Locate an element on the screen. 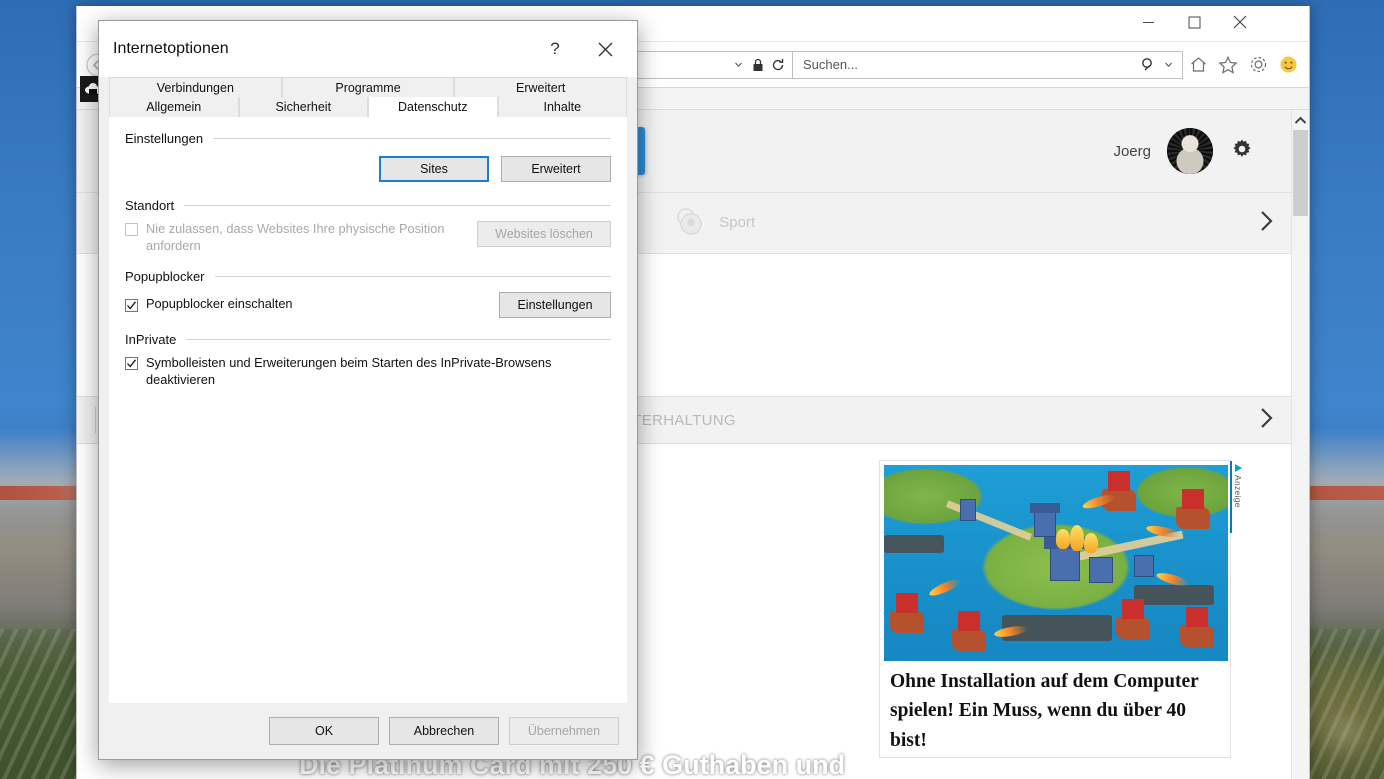 The width and height of the screenshot is (1384, 779). game-ad-label: Anzeige is located at coordinates (1237, 497).